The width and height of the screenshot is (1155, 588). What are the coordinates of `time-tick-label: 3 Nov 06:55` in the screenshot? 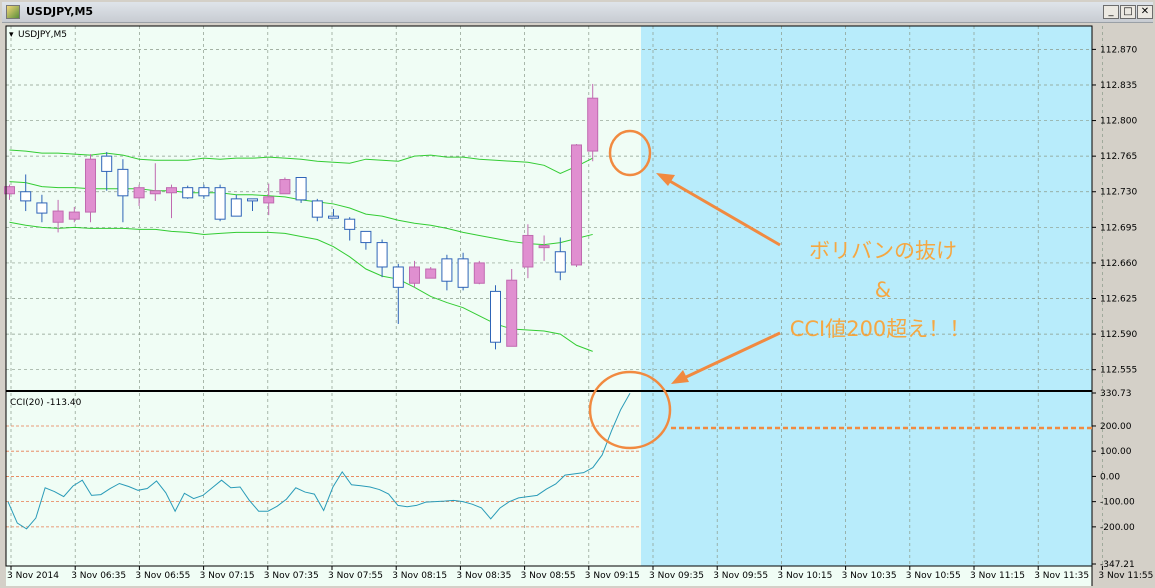 It's located at (162, 576).